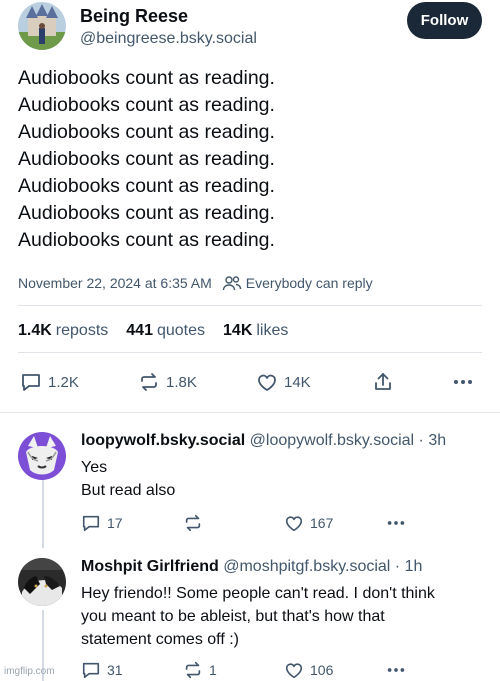 This screenshot has width=500, height=681. I want to click on like-button: 14K, so click(283, 382).